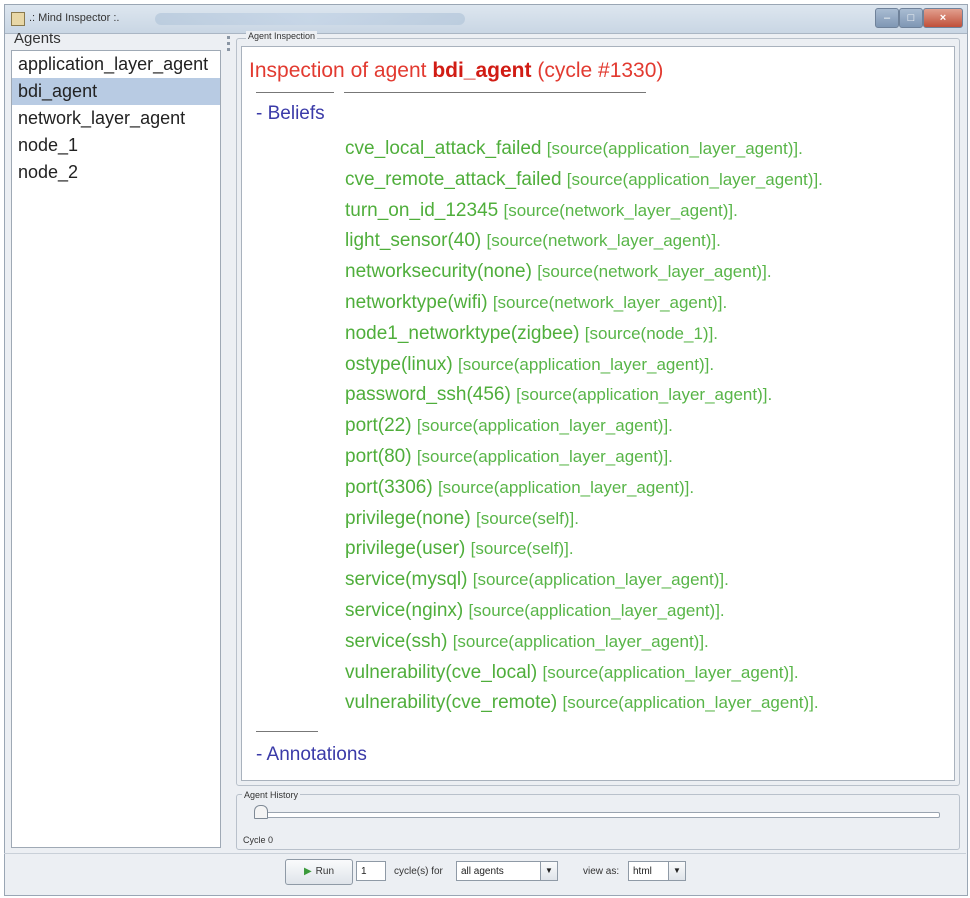 This screenshot has height=898, width=970. What do you see at coordinates (443, 148) in the screenshot?
I see `belief-term: cve_local_attack_failed` at bounding box center [443, 148].